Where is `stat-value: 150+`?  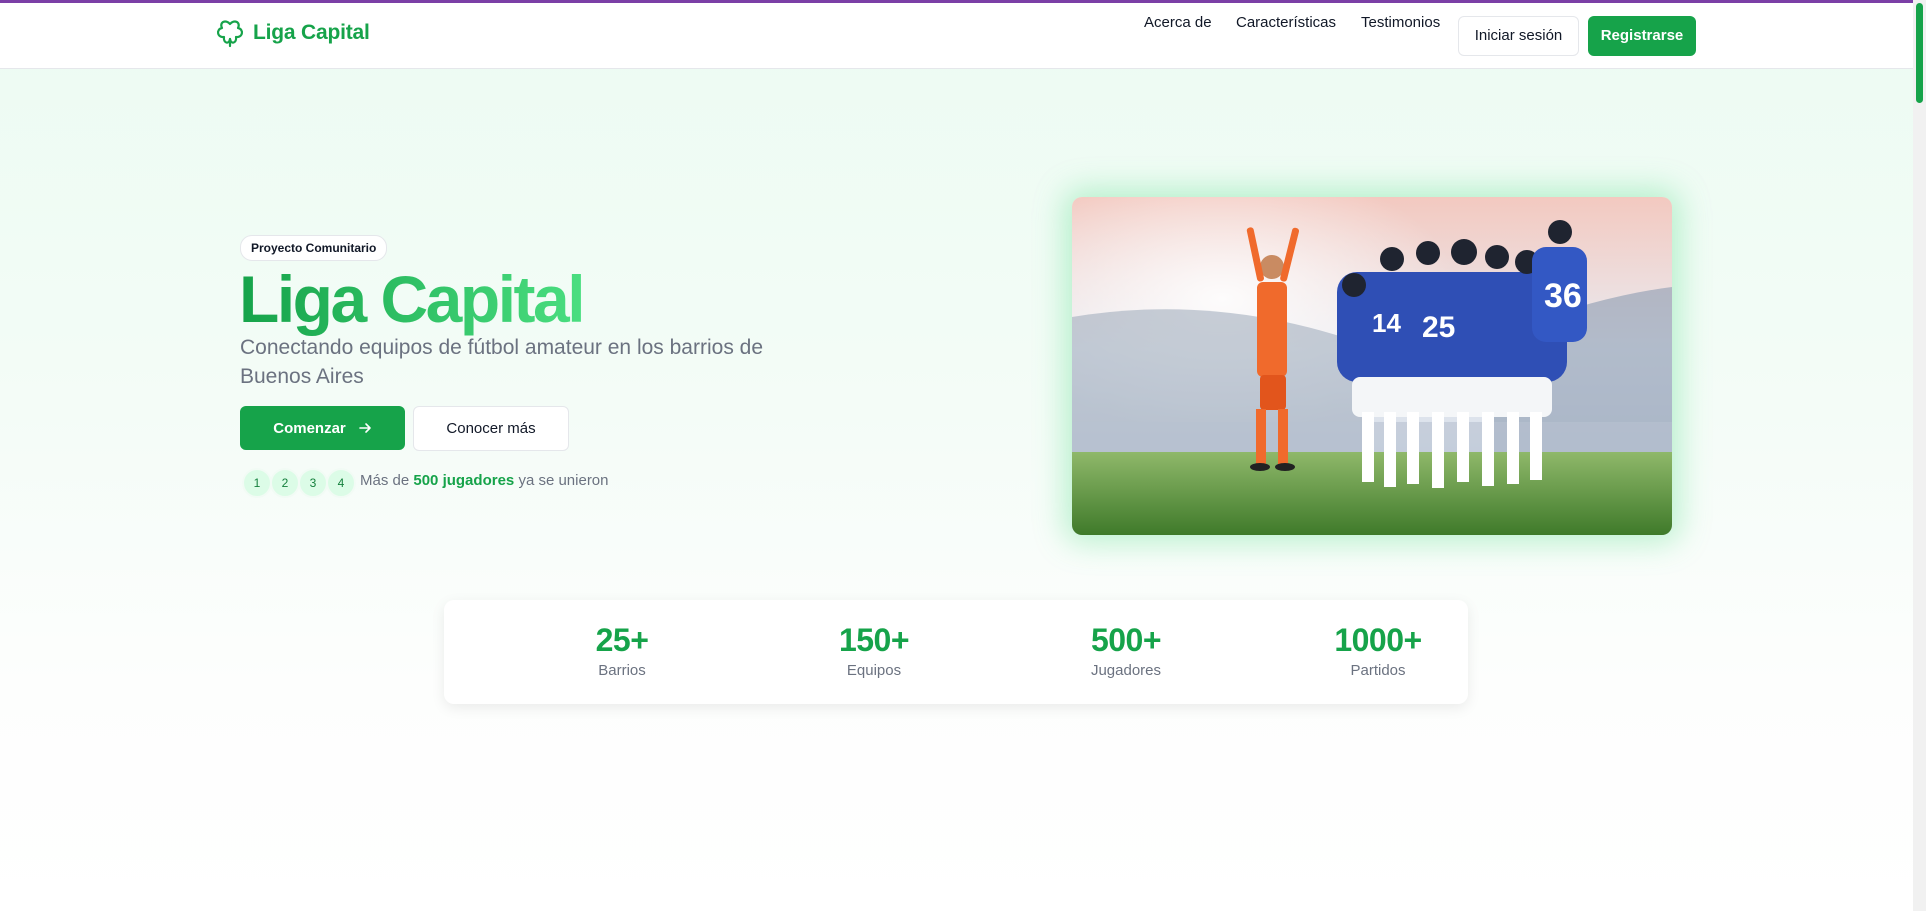 stat-value: 150+ is located at coordinates (874, 640).